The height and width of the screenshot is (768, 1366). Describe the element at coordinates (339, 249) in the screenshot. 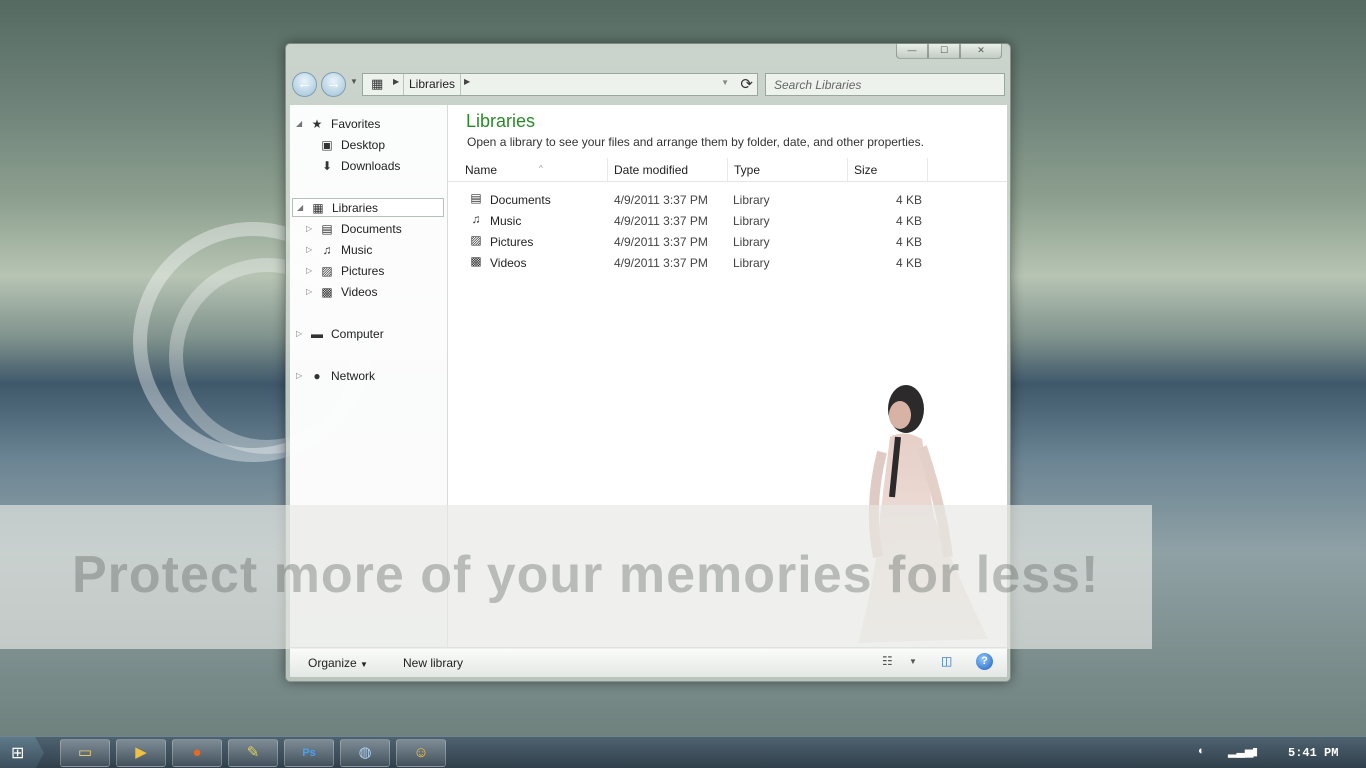

I see `nav-item-music: ▷ ♫ Music` at that location.